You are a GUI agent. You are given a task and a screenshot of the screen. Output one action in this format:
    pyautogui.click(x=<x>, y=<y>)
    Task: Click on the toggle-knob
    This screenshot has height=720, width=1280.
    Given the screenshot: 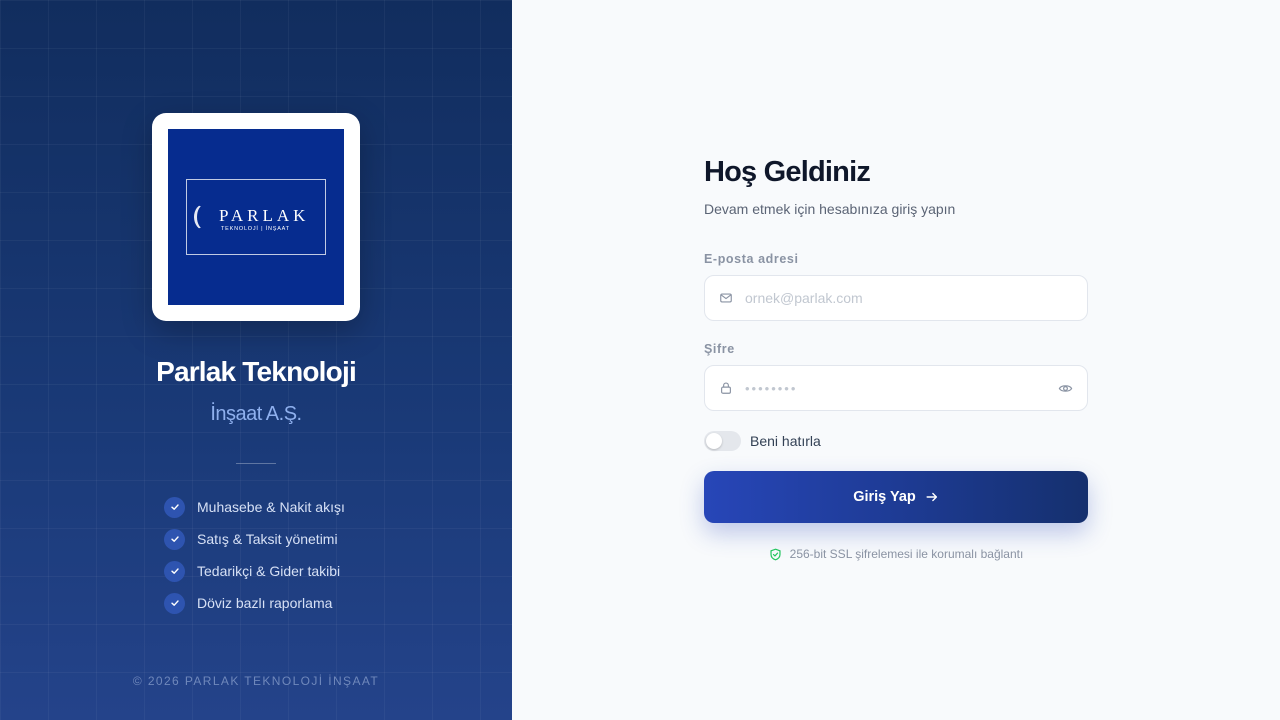 What is the action you would take?
    pyautogui.click(x=714, y=441)
    